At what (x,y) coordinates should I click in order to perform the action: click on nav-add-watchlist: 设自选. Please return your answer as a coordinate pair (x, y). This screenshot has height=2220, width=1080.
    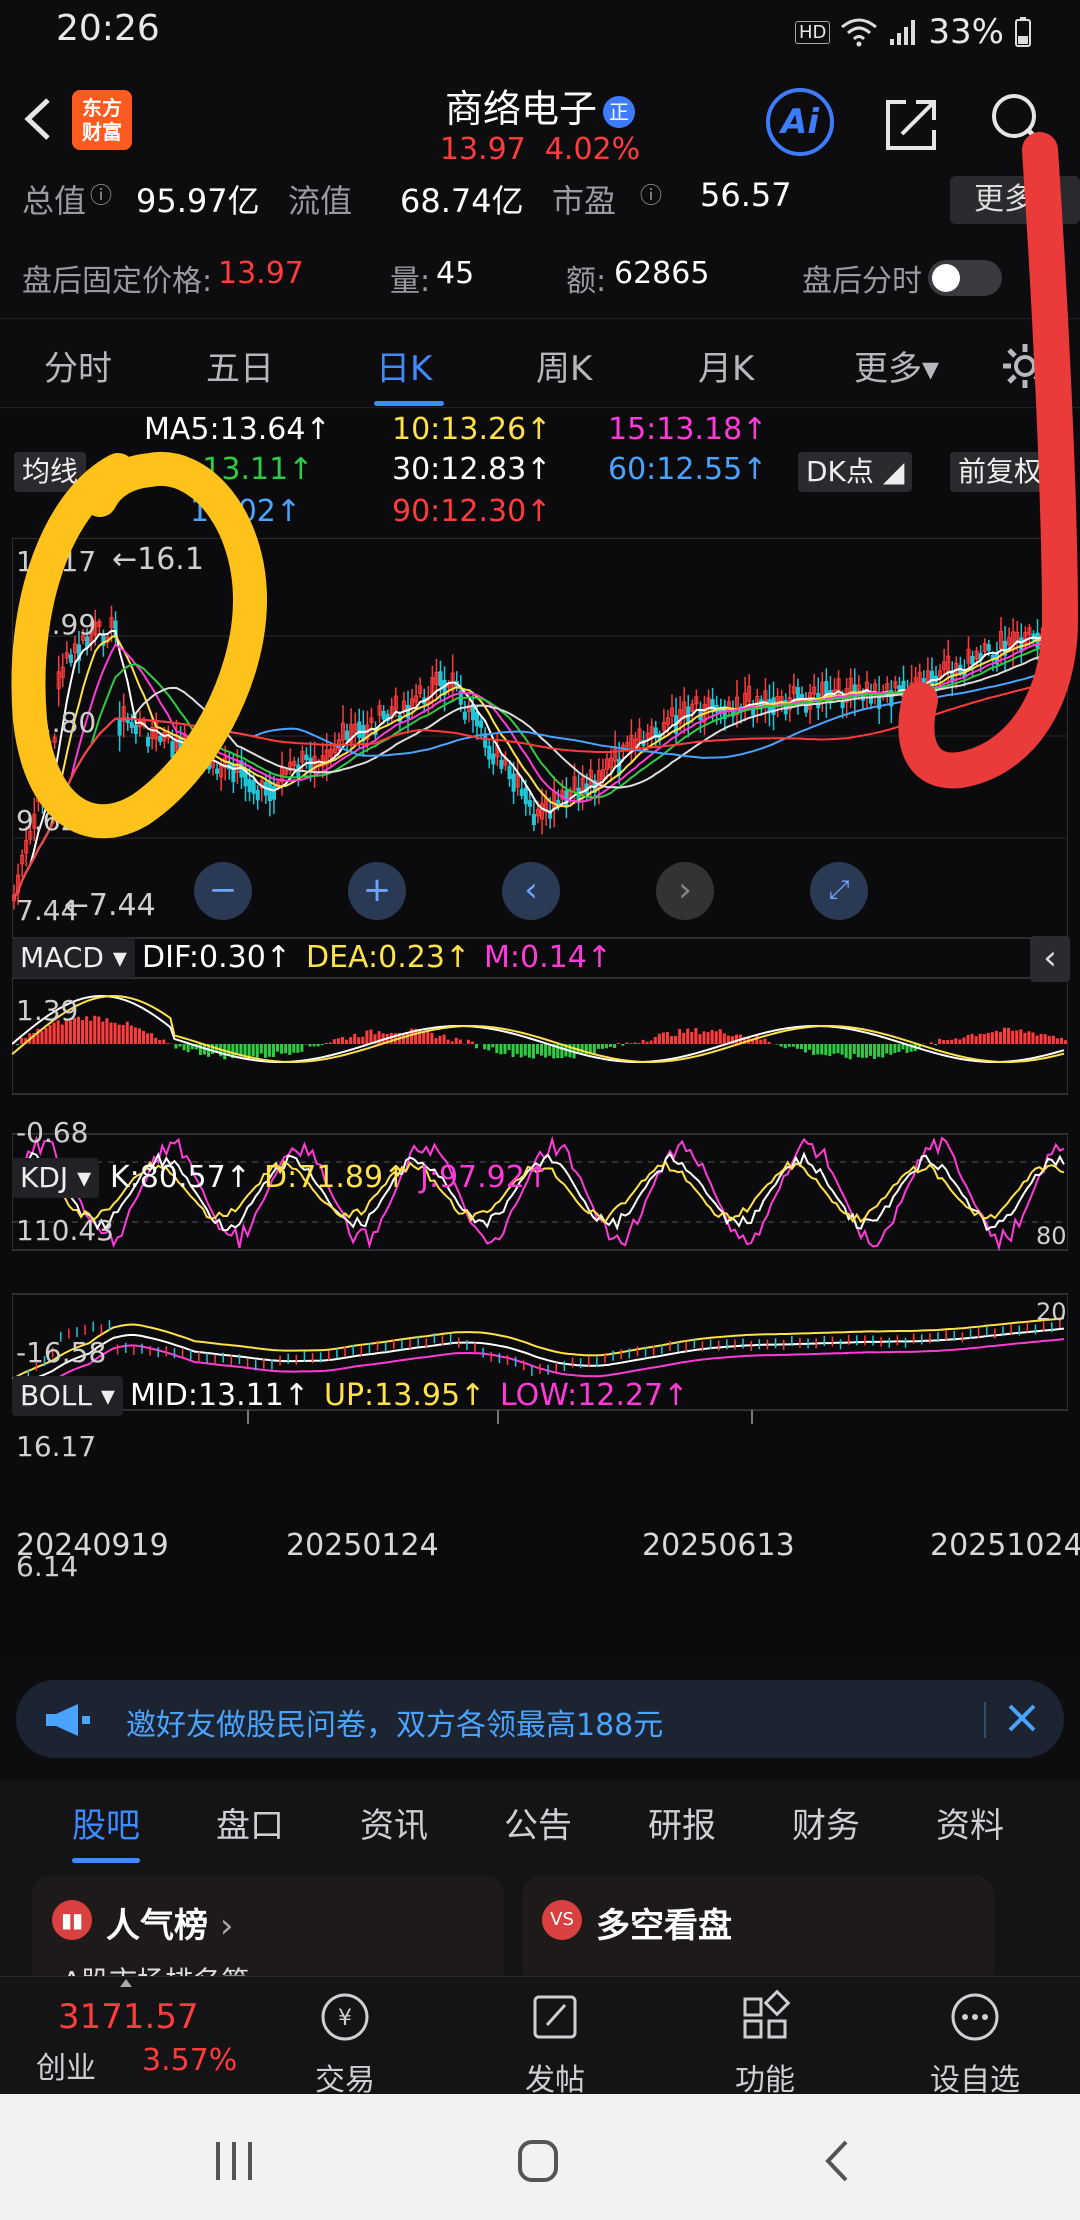
    Looking at the image, I should click on (975, 2043).